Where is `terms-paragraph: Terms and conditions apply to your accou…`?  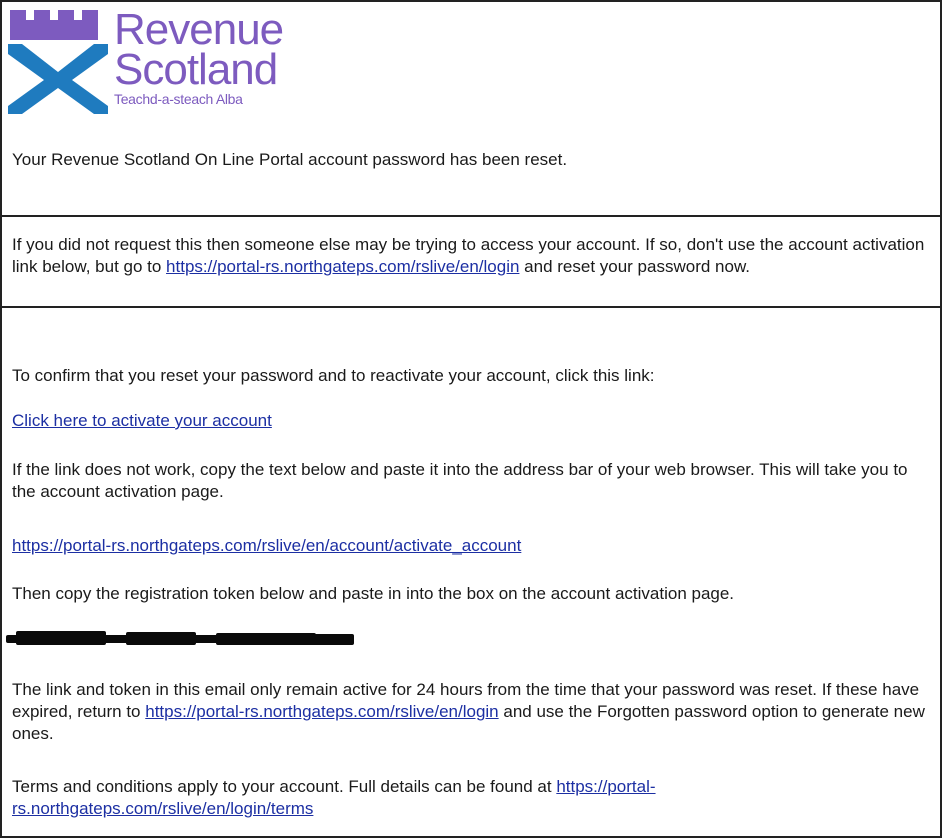
terms-paragraph: Terms and conditions apply to your accou… is located at coordinates (471, 798).